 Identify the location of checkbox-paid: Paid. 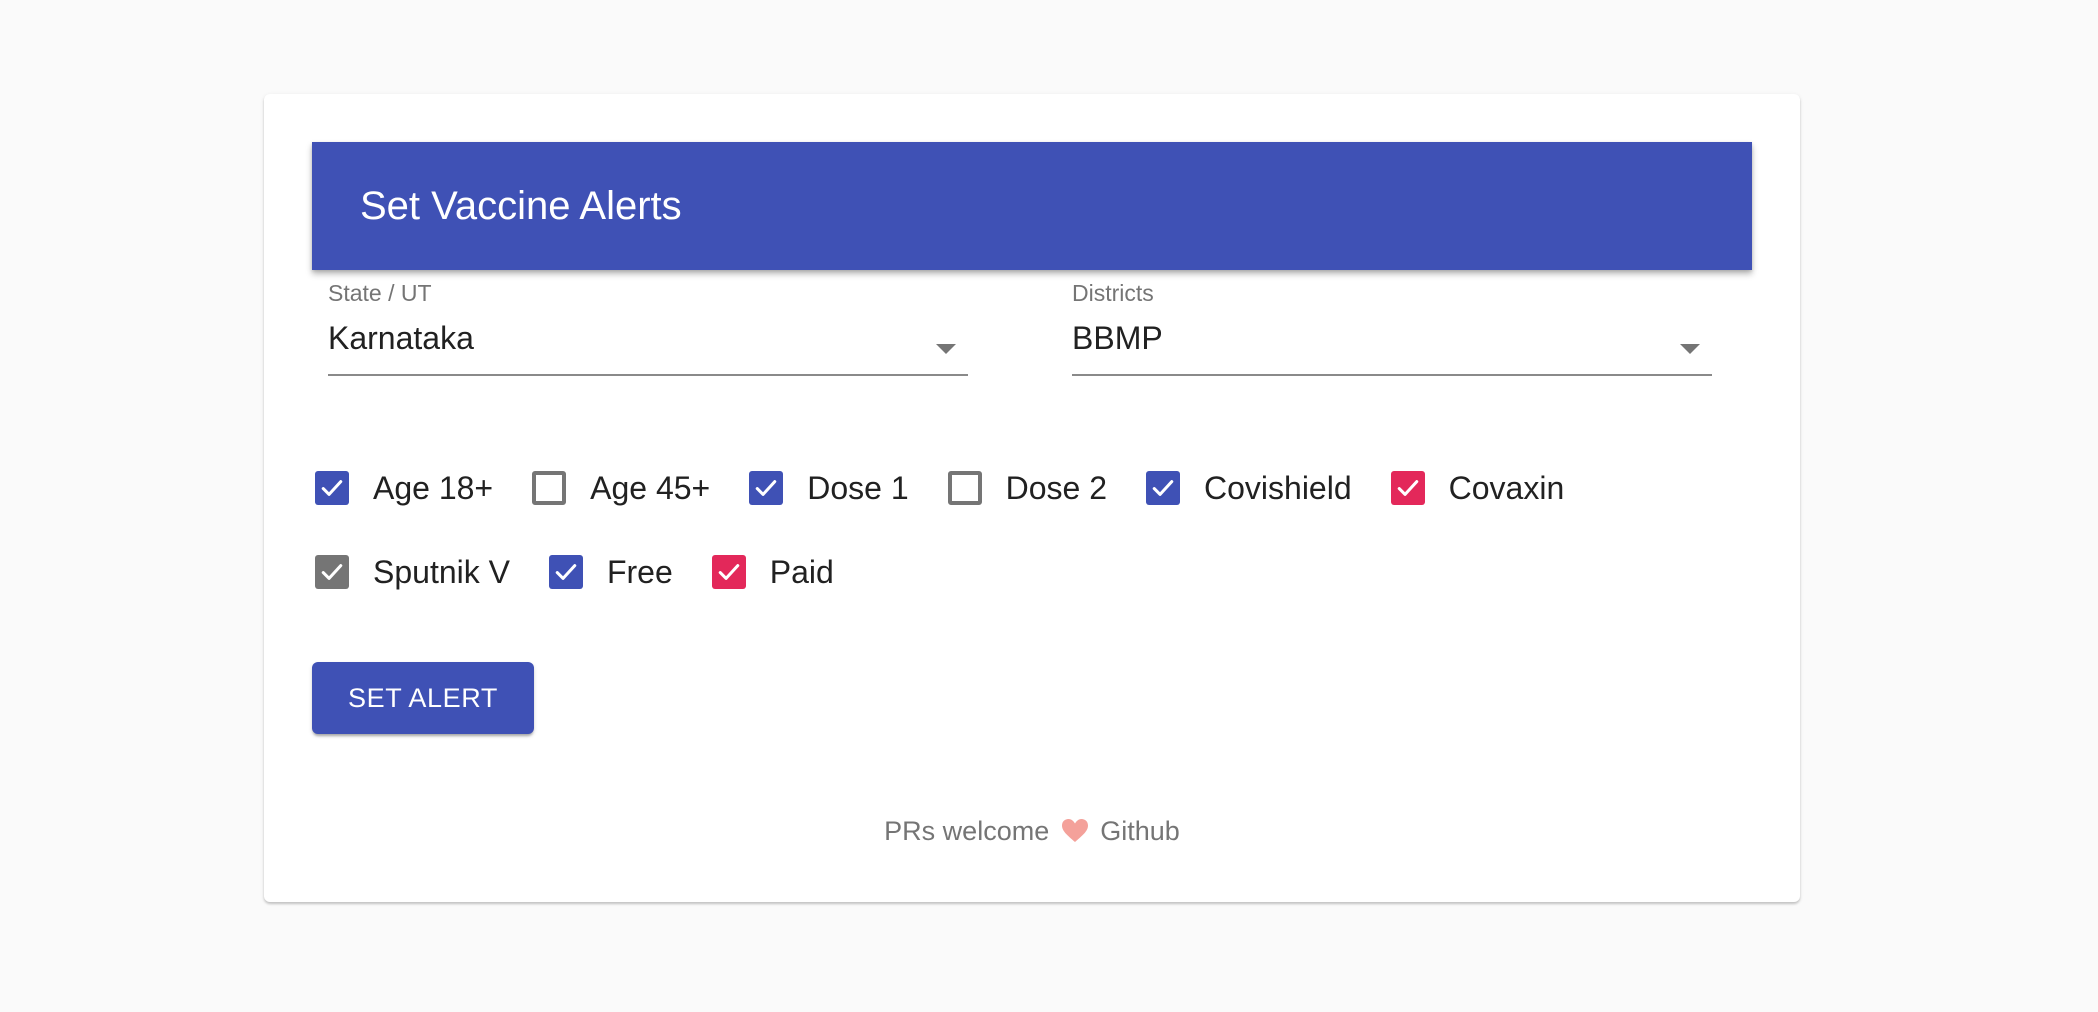
(771, 572).